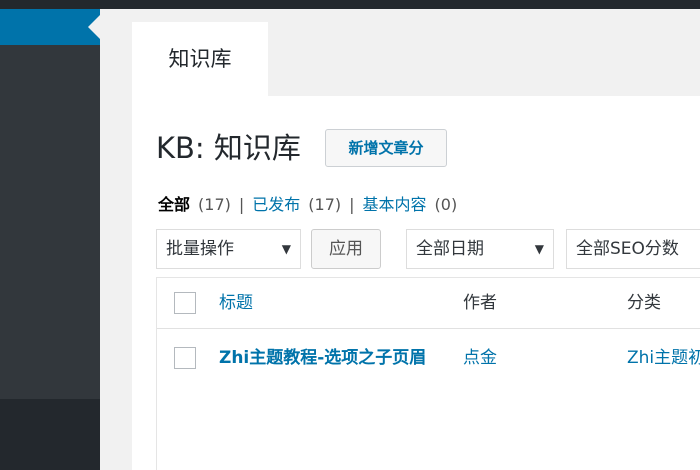  What do you see at coordinates (214, 204) in the screenshot?
I see `view-all-count: (17)` at bounding box center [214, 204].